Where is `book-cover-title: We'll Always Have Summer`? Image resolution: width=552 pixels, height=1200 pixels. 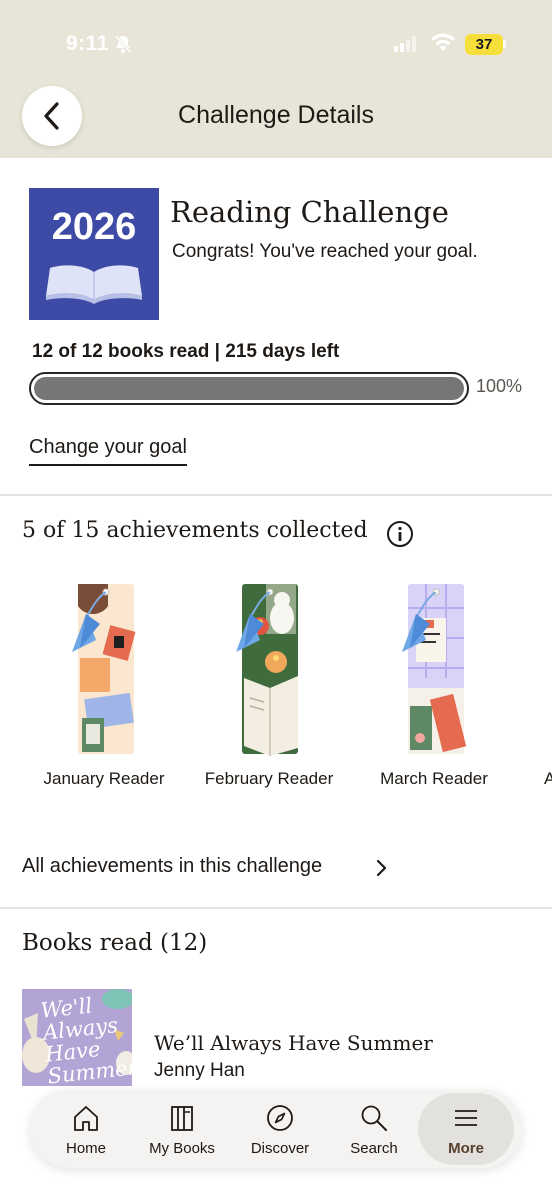
book-cover-title: We'll Always Have Summer is located at coordinates (85, 1041).